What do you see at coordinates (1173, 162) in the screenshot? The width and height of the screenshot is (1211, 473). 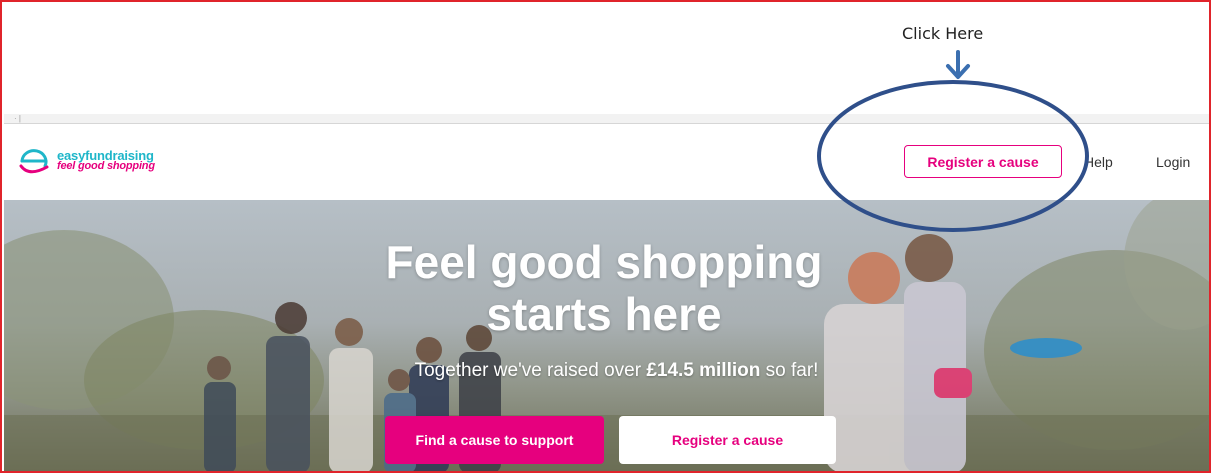 I see `login-link: Login` at bounding box center [1173, 162].